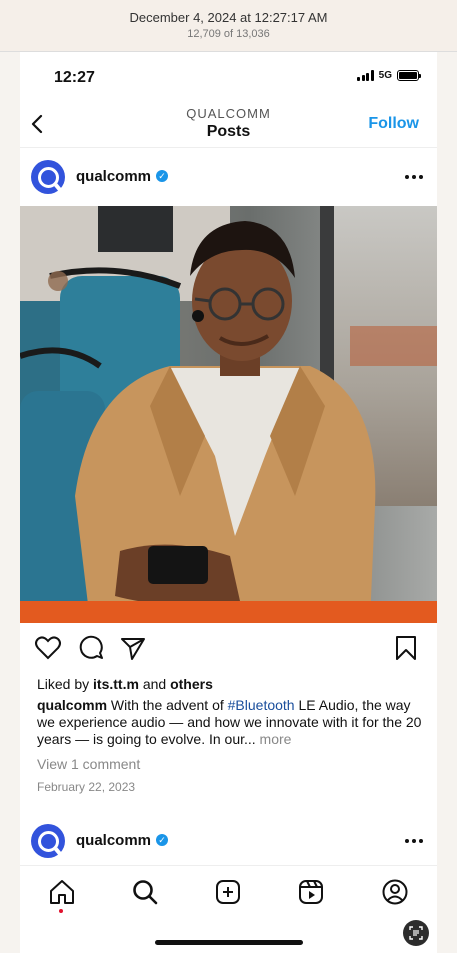 Image resolution: width=457 pixels, height=953 pixels. What do you see at coordinates (228, 842) in the screenshot?
I see `next-post-header: qualcomm ✓` at bounding box center [228, 842].